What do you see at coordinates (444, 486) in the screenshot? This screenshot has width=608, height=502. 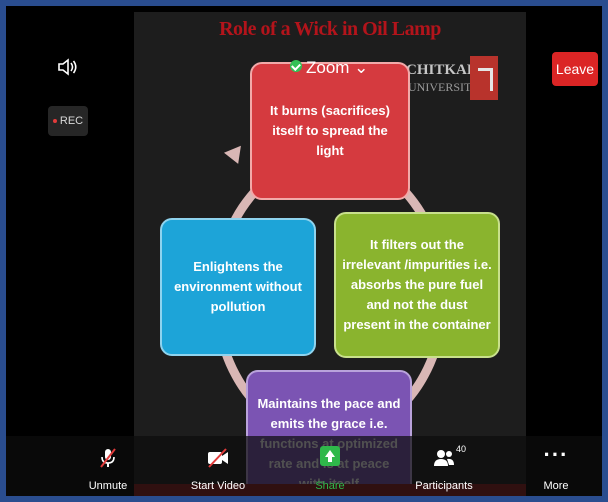 I see `participants-label: Participants` at bounding box center [444, 486].